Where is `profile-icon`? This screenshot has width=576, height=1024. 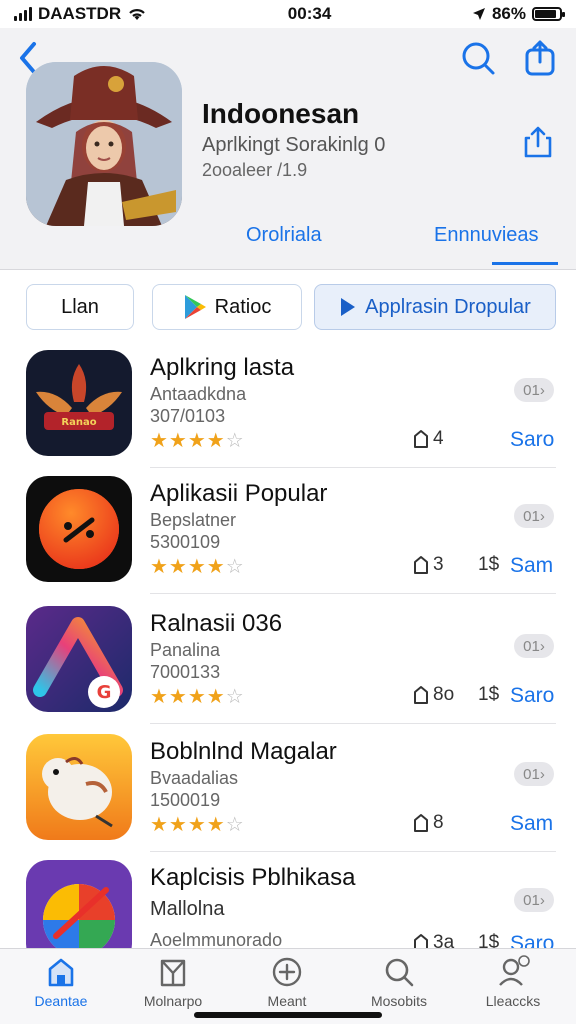
profile-icon is located at coordinates (514, 970).